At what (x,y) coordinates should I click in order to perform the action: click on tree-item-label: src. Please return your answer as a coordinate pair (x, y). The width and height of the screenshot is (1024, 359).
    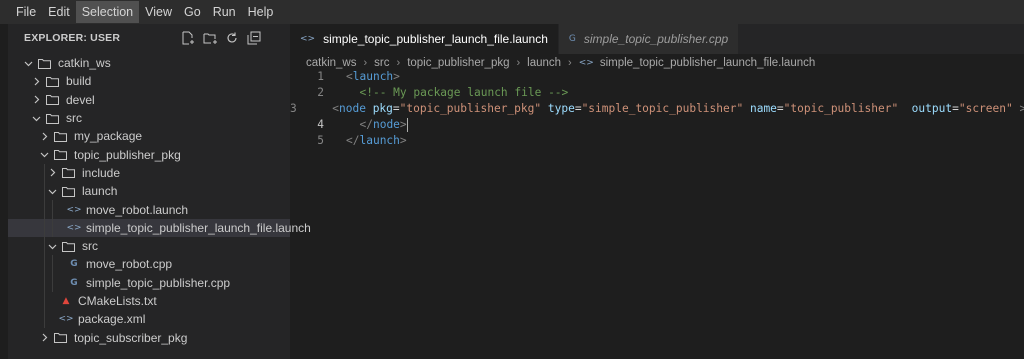
    Looking at the image, I should click on (74, 118).